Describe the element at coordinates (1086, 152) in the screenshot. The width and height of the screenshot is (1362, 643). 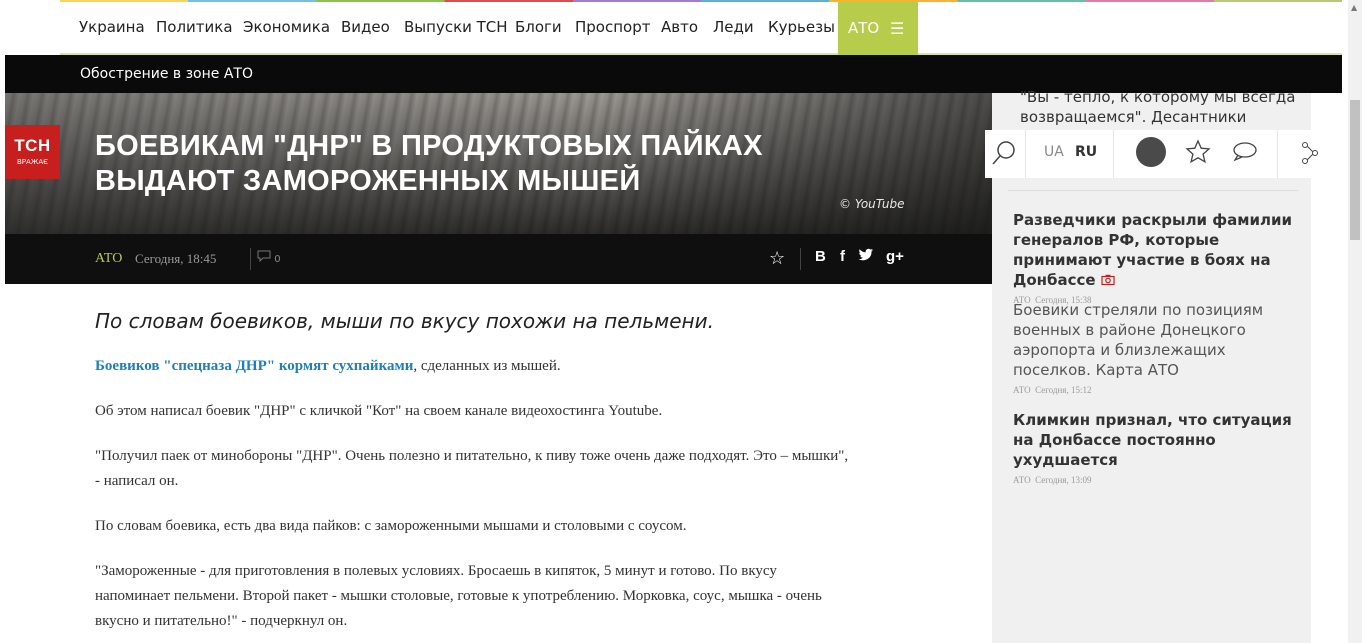
I see `lang-ru-button: RU` at that location.